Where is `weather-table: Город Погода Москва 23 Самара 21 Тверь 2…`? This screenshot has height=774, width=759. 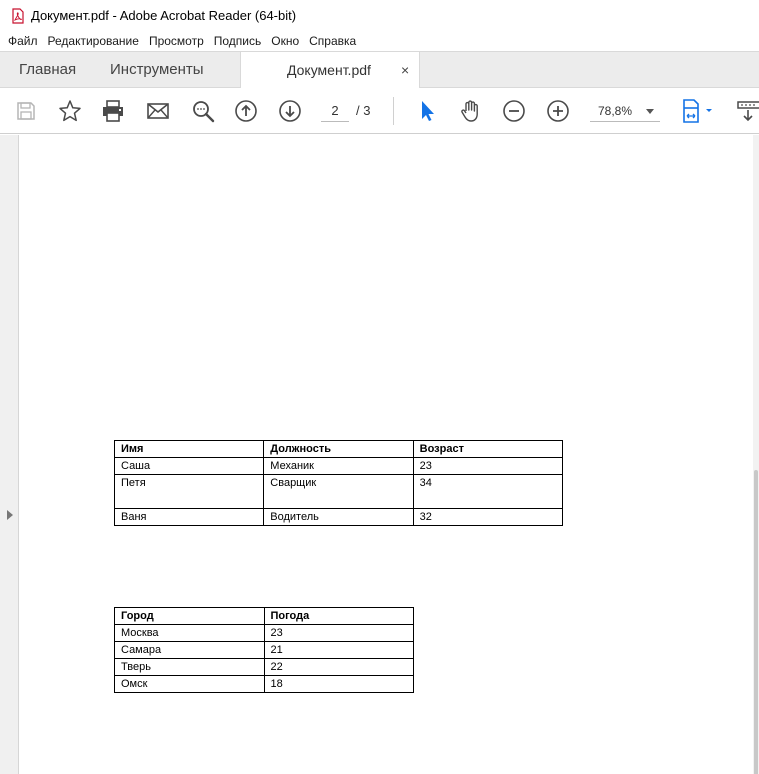 weather-table: Город Погода Москва 23 Самара 21 Тверь 2… is located at coordinates (264, 650).